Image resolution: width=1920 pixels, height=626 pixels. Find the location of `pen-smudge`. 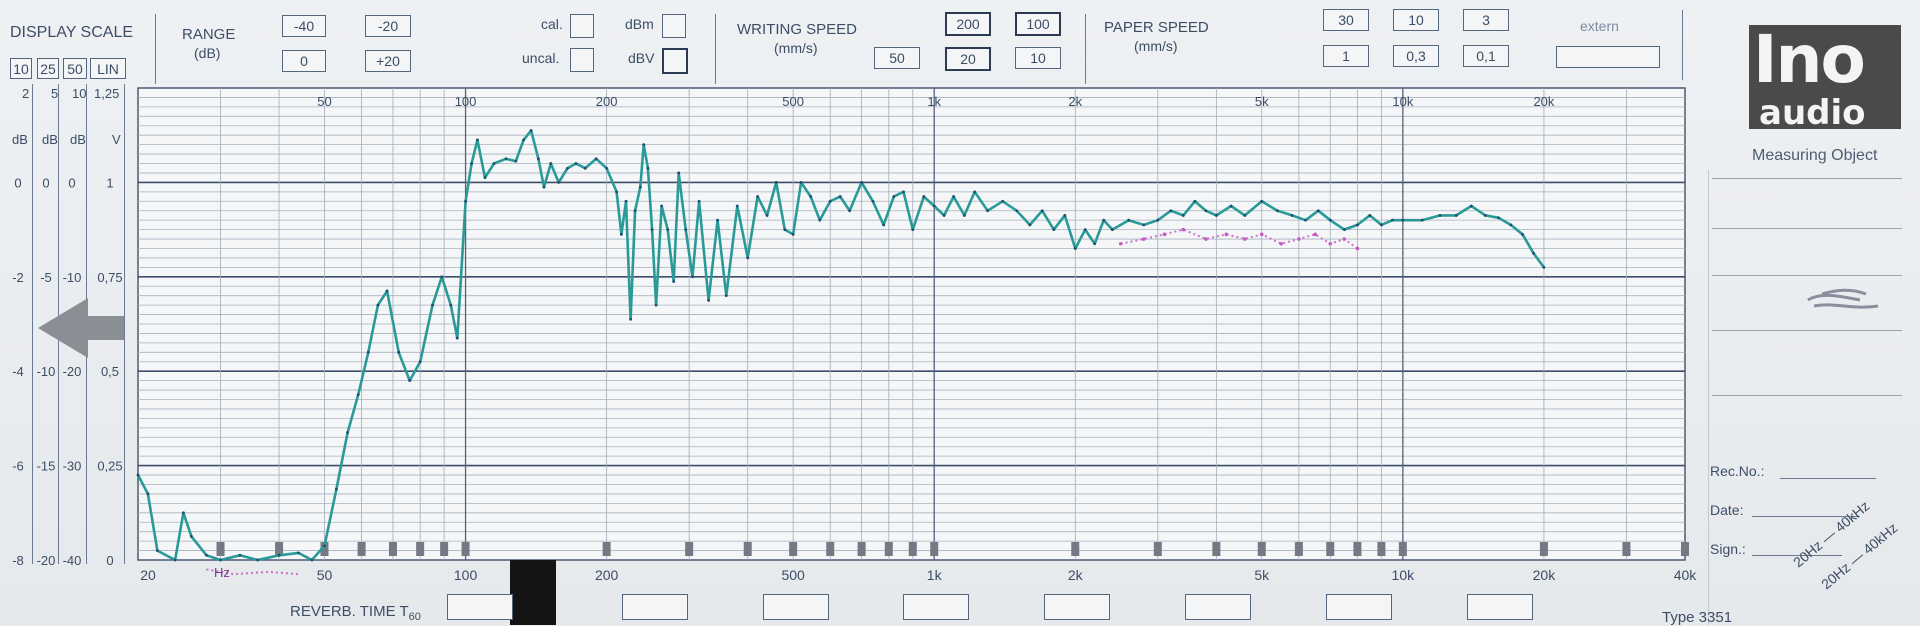

pen-smudge is located at coordinates (1843, 298).